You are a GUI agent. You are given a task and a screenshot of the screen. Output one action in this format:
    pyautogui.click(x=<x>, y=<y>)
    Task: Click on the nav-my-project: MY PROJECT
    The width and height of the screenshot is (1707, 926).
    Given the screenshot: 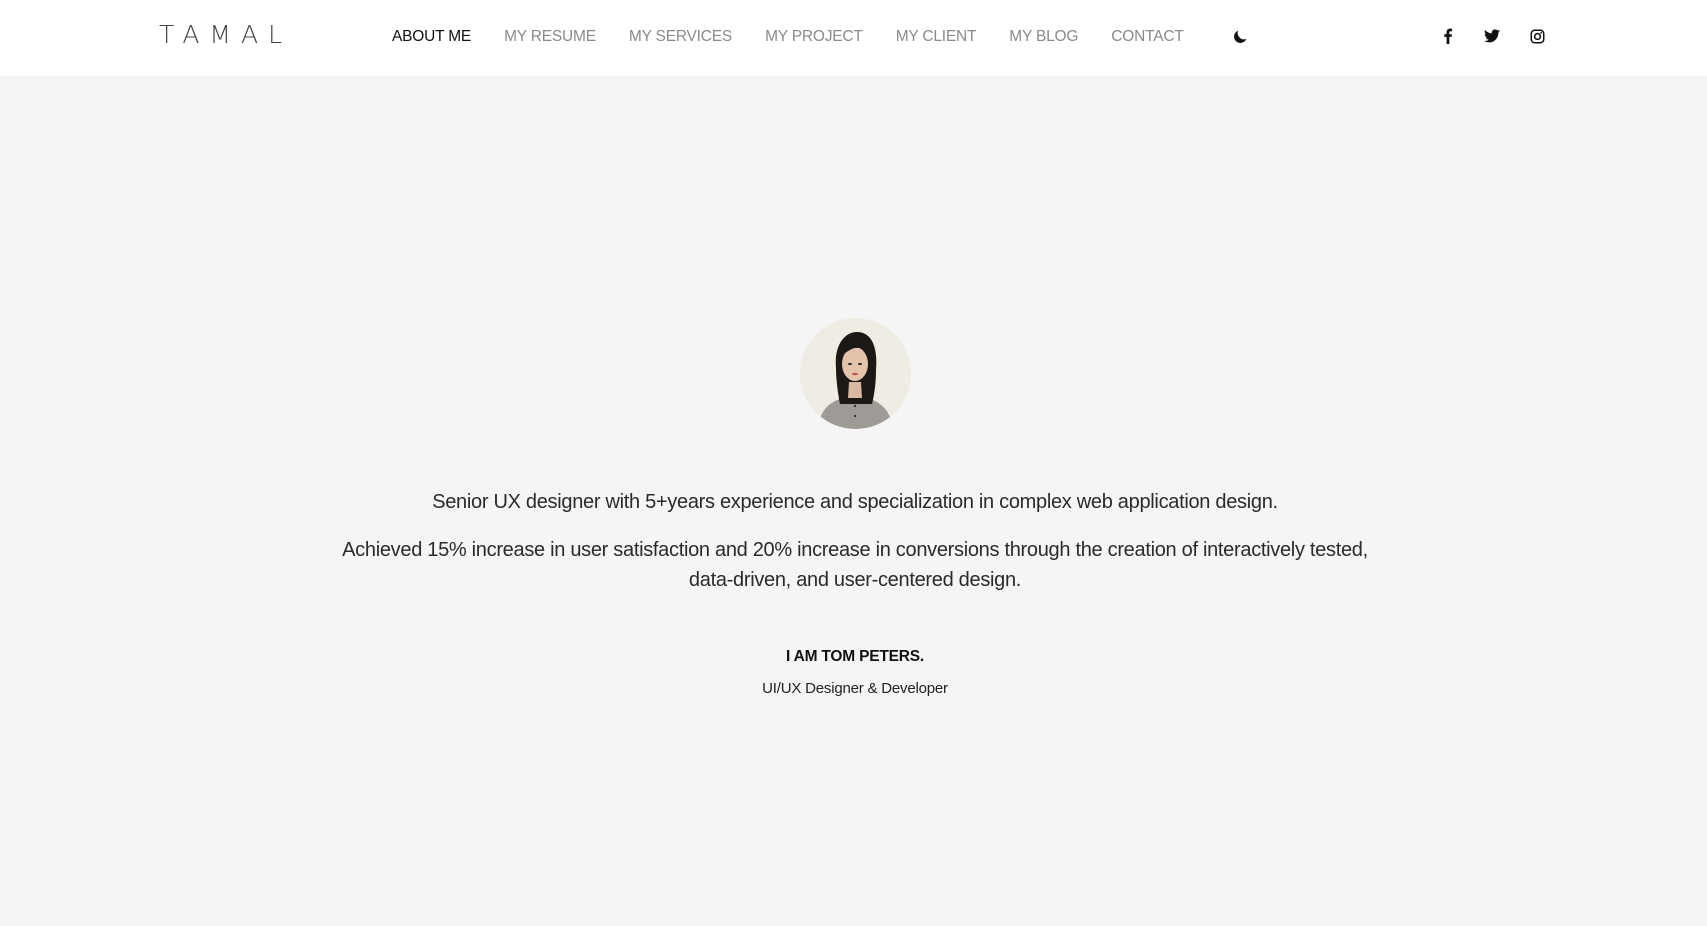 What is the action you would take?
    pyautogui.click(x=814, y=37)
    